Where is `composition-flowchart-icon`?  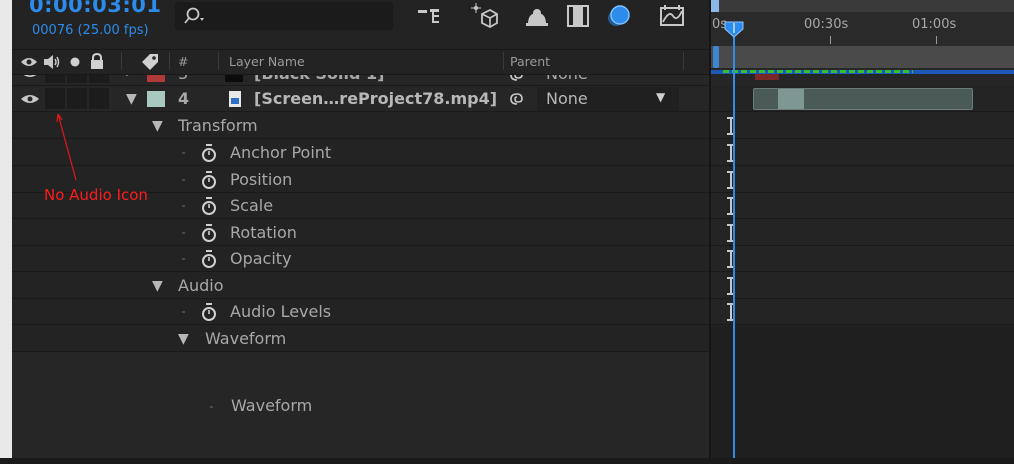
composition-flowchart-icon is located at coordinates (430, 16).